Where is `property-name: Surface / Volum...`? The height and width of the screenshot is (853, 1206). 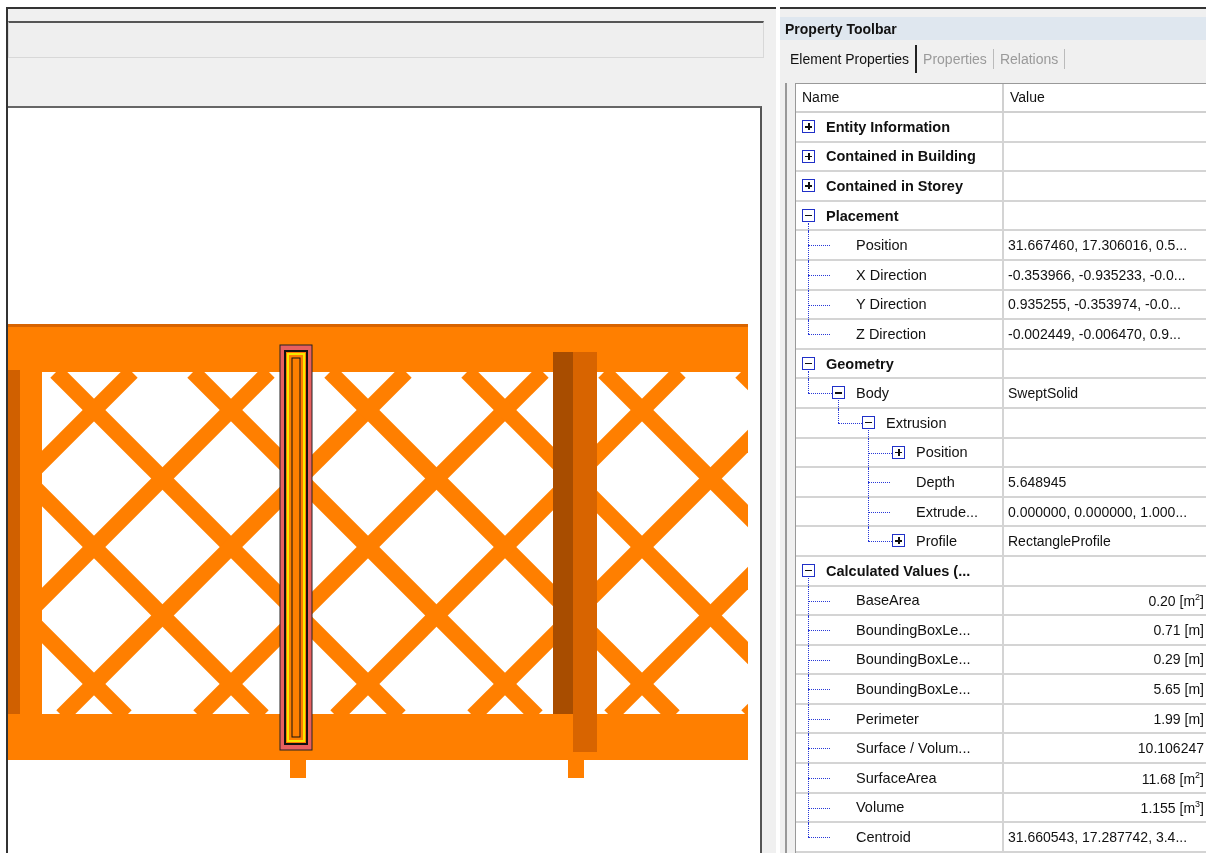 property-name: Surface / Volum... is located at coordinates (913, 748).